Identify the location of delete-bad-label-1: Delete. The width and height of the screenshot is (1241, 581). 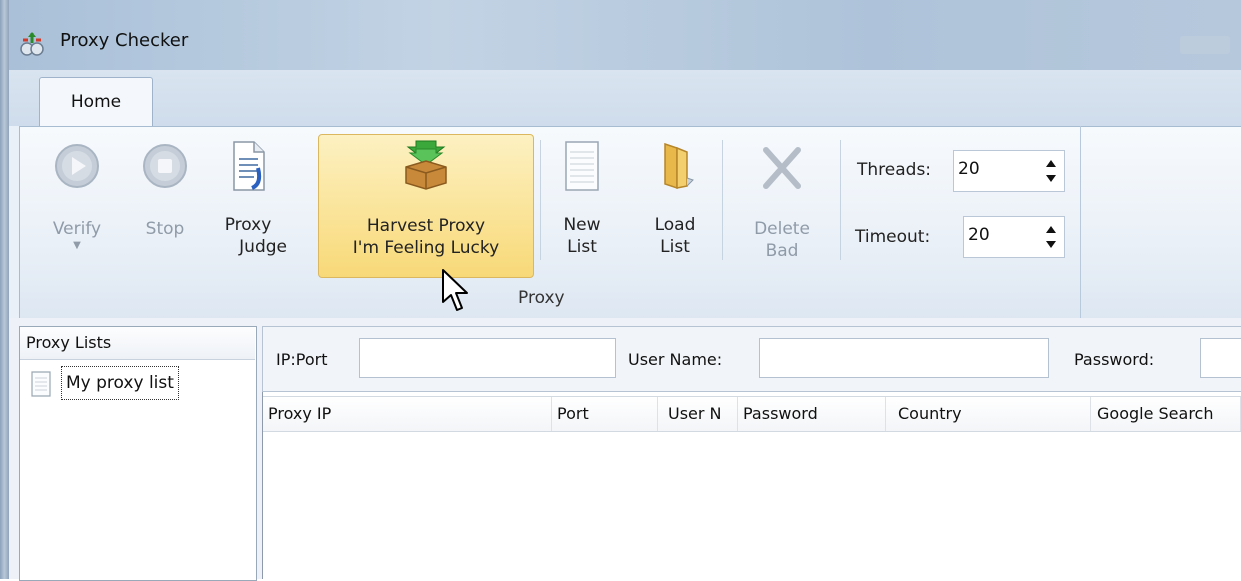
(782, 229).